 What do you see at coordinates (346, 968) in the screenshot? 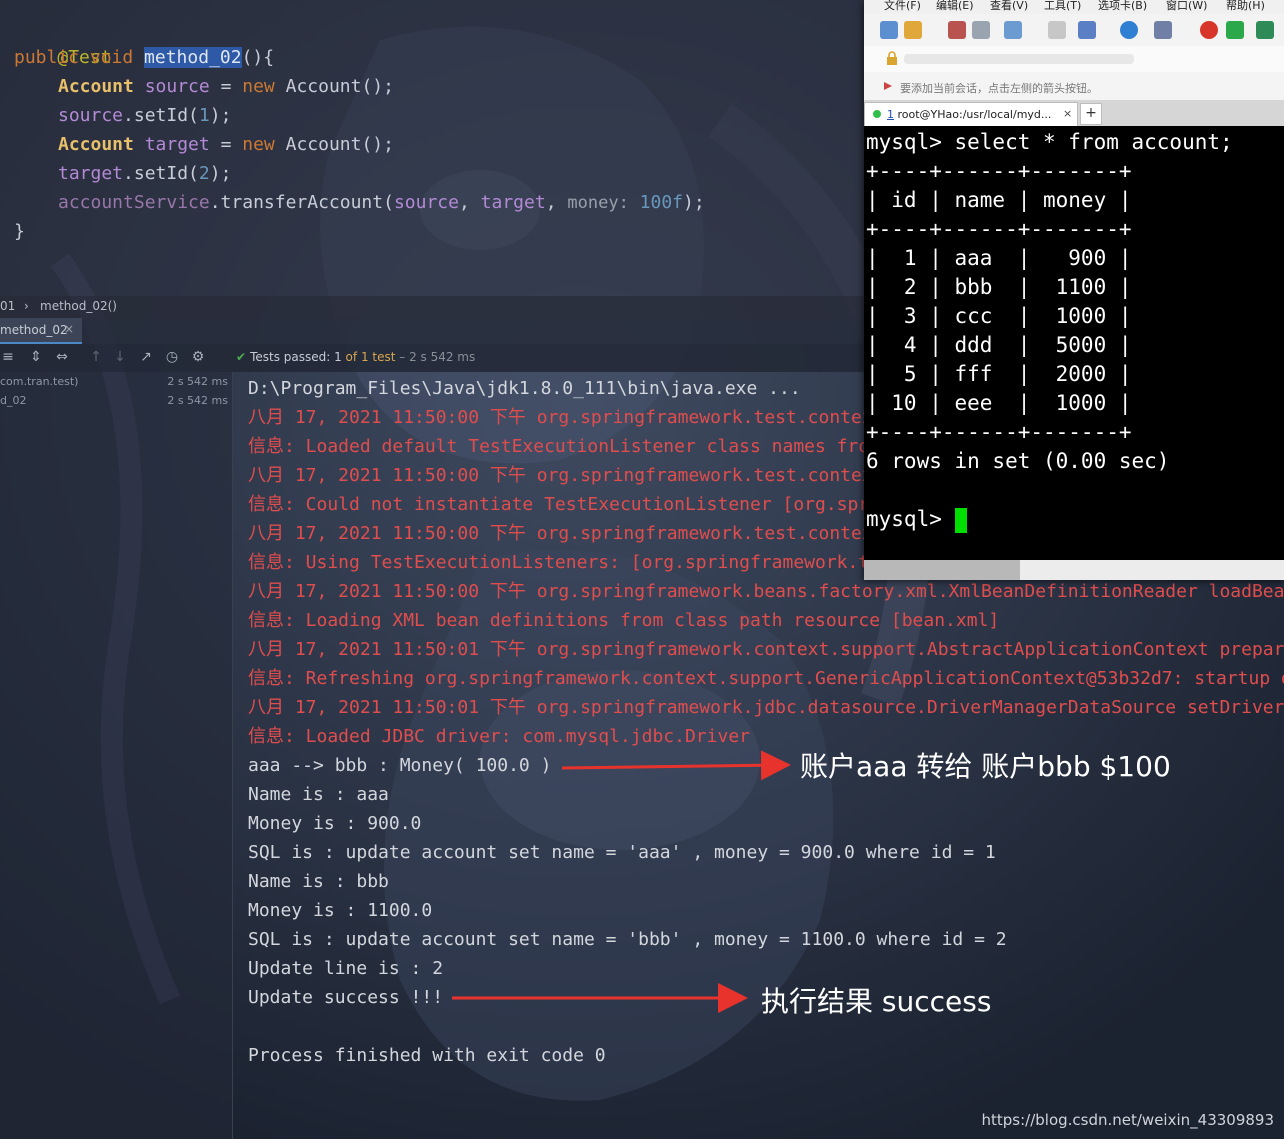
I see `console-line: Update line is : 2` at bounding box center [346, 968].